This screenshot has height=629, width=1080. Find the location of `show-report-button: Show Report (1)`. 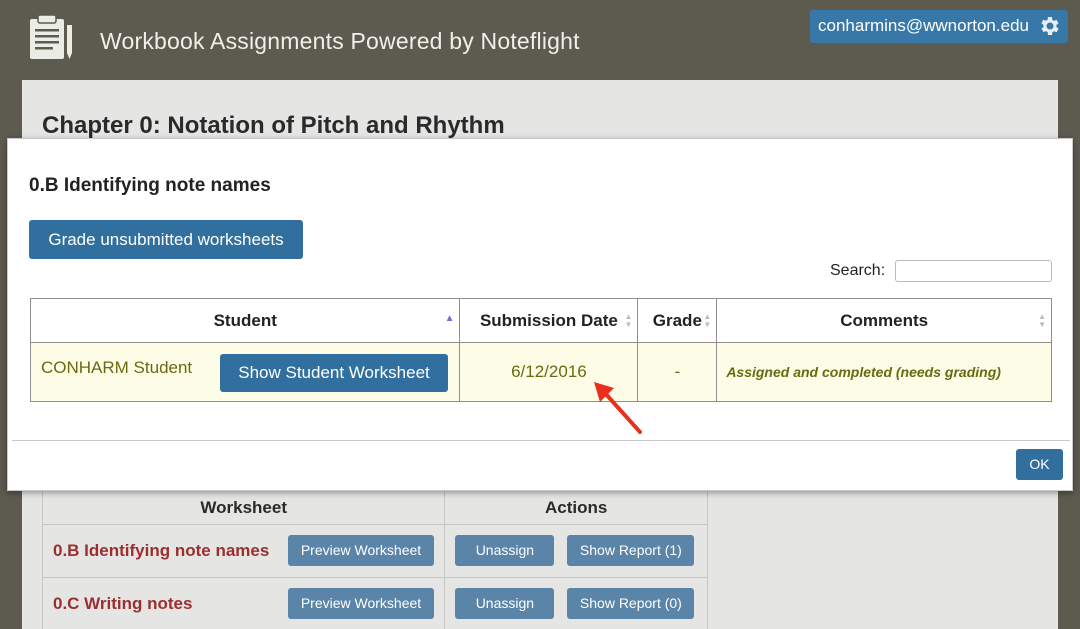

show-report-button: Show Report (1) is located at coordinates (631, 550).